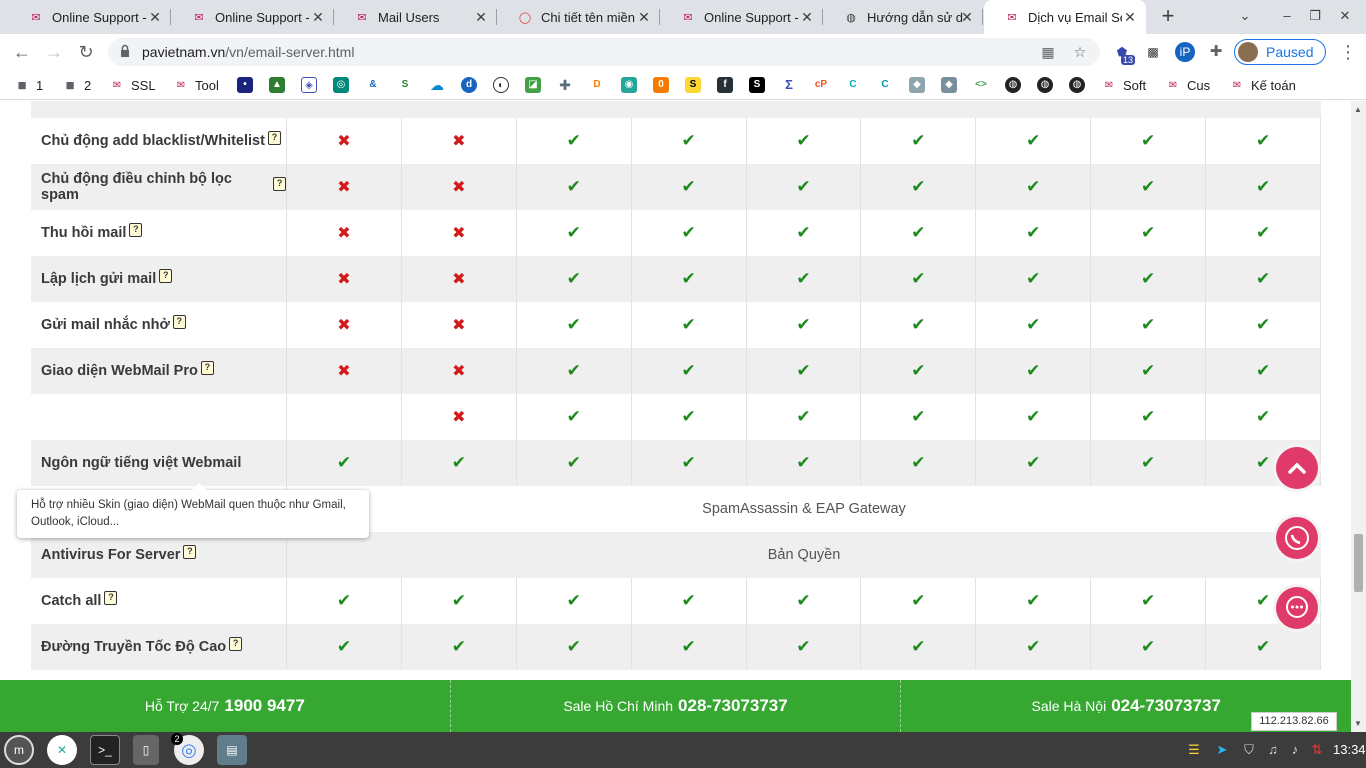 This screenshot has width=1366, height=768. What do you see at coordinates (373, 85) in the screenshot?
I see `bookmark-ampersand-icon: &` at bounding box center [373, 85].